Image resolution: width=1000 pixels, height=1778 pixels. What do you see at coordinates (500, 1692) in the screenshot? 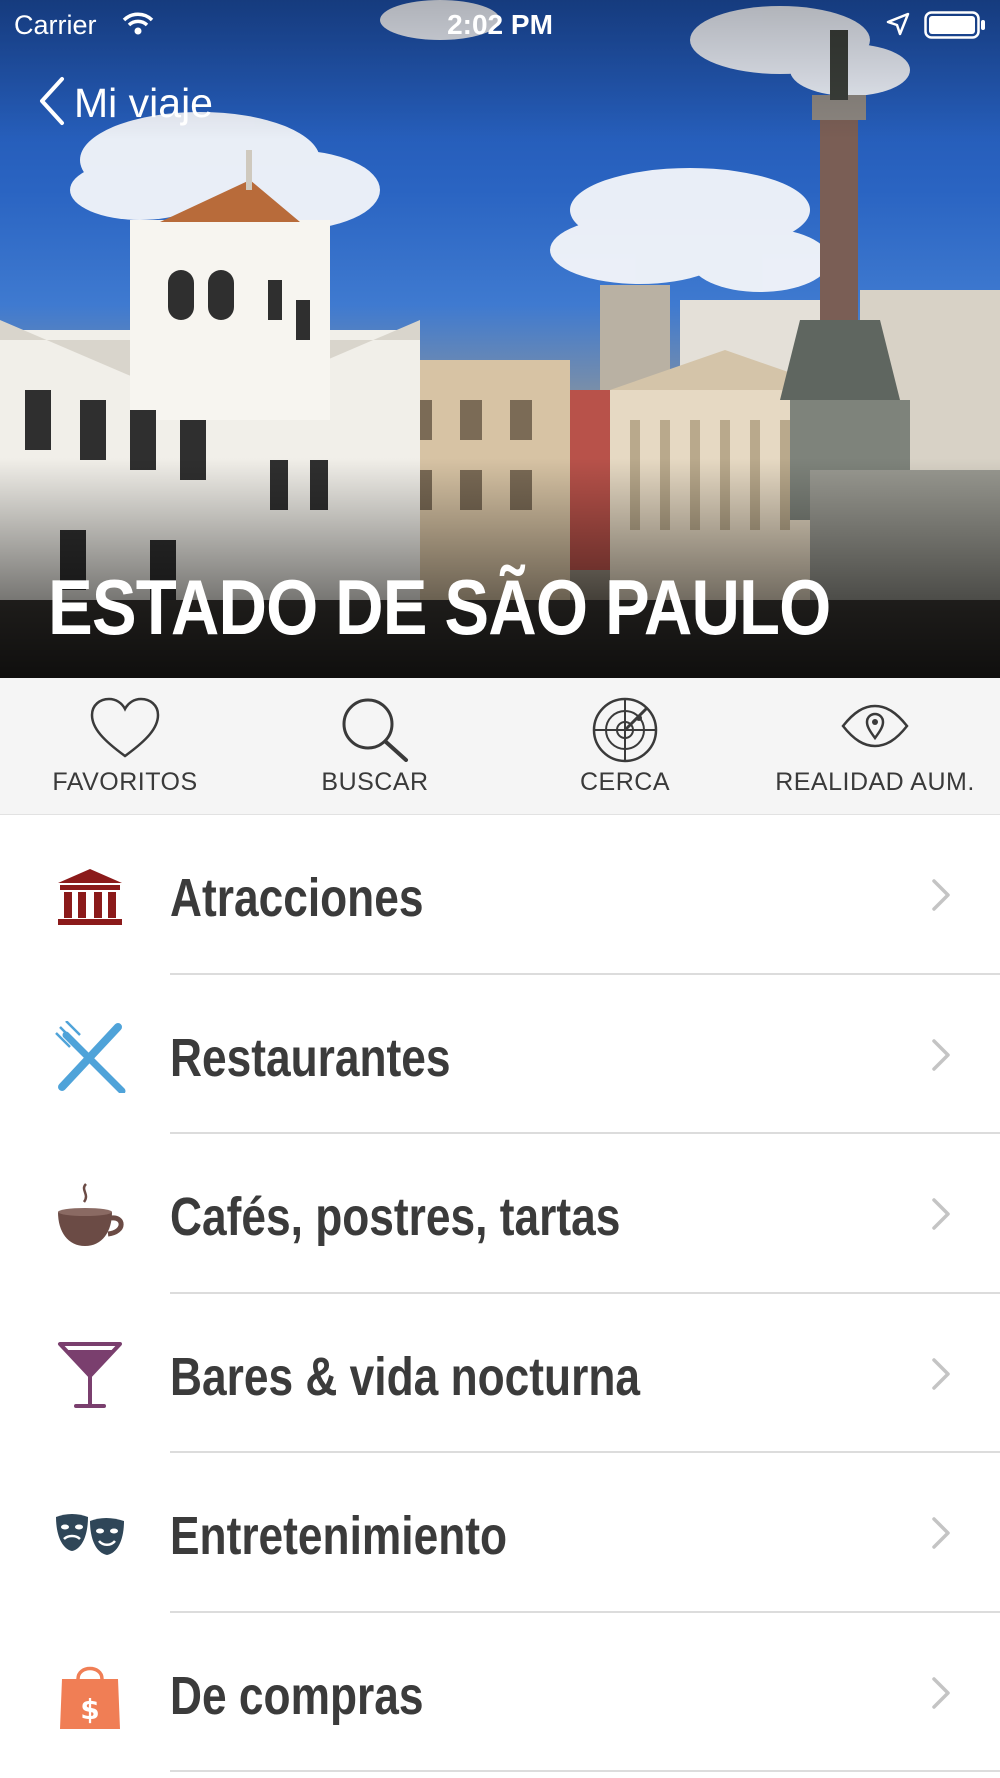
I see `category-shopping: $ De compras` at bounding box center [500, 1692].